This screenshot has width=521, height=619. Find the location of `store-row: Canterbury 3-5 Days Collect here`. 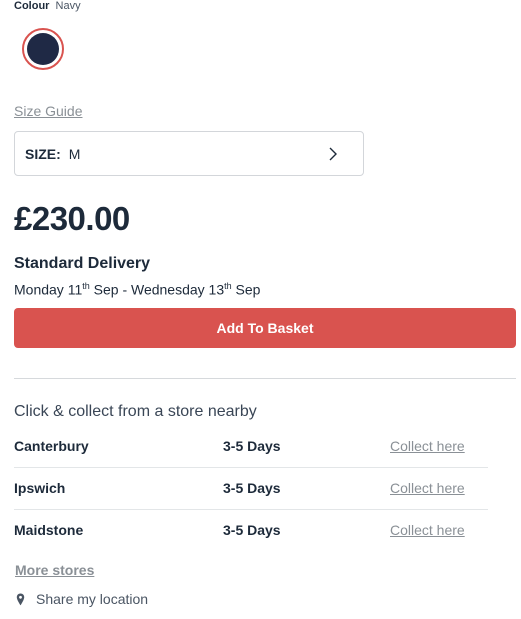

store-row: Canterbury 3-5 Days Collect here is located at coordinates (251, 447).